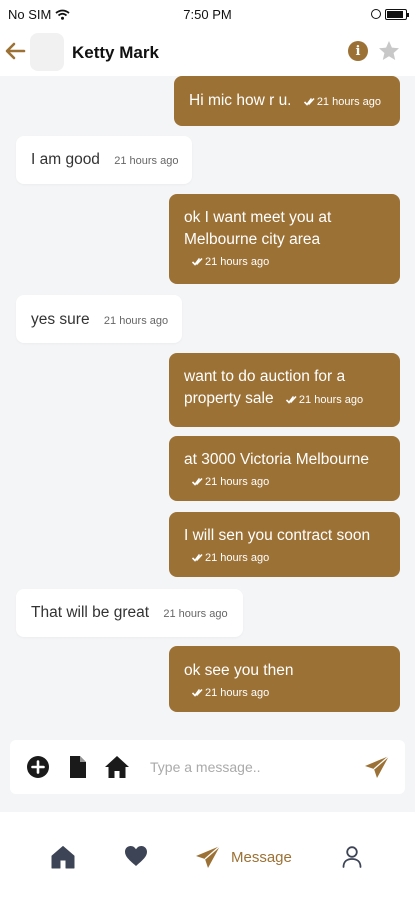  I want to click on person-icon, so click(352, 857).